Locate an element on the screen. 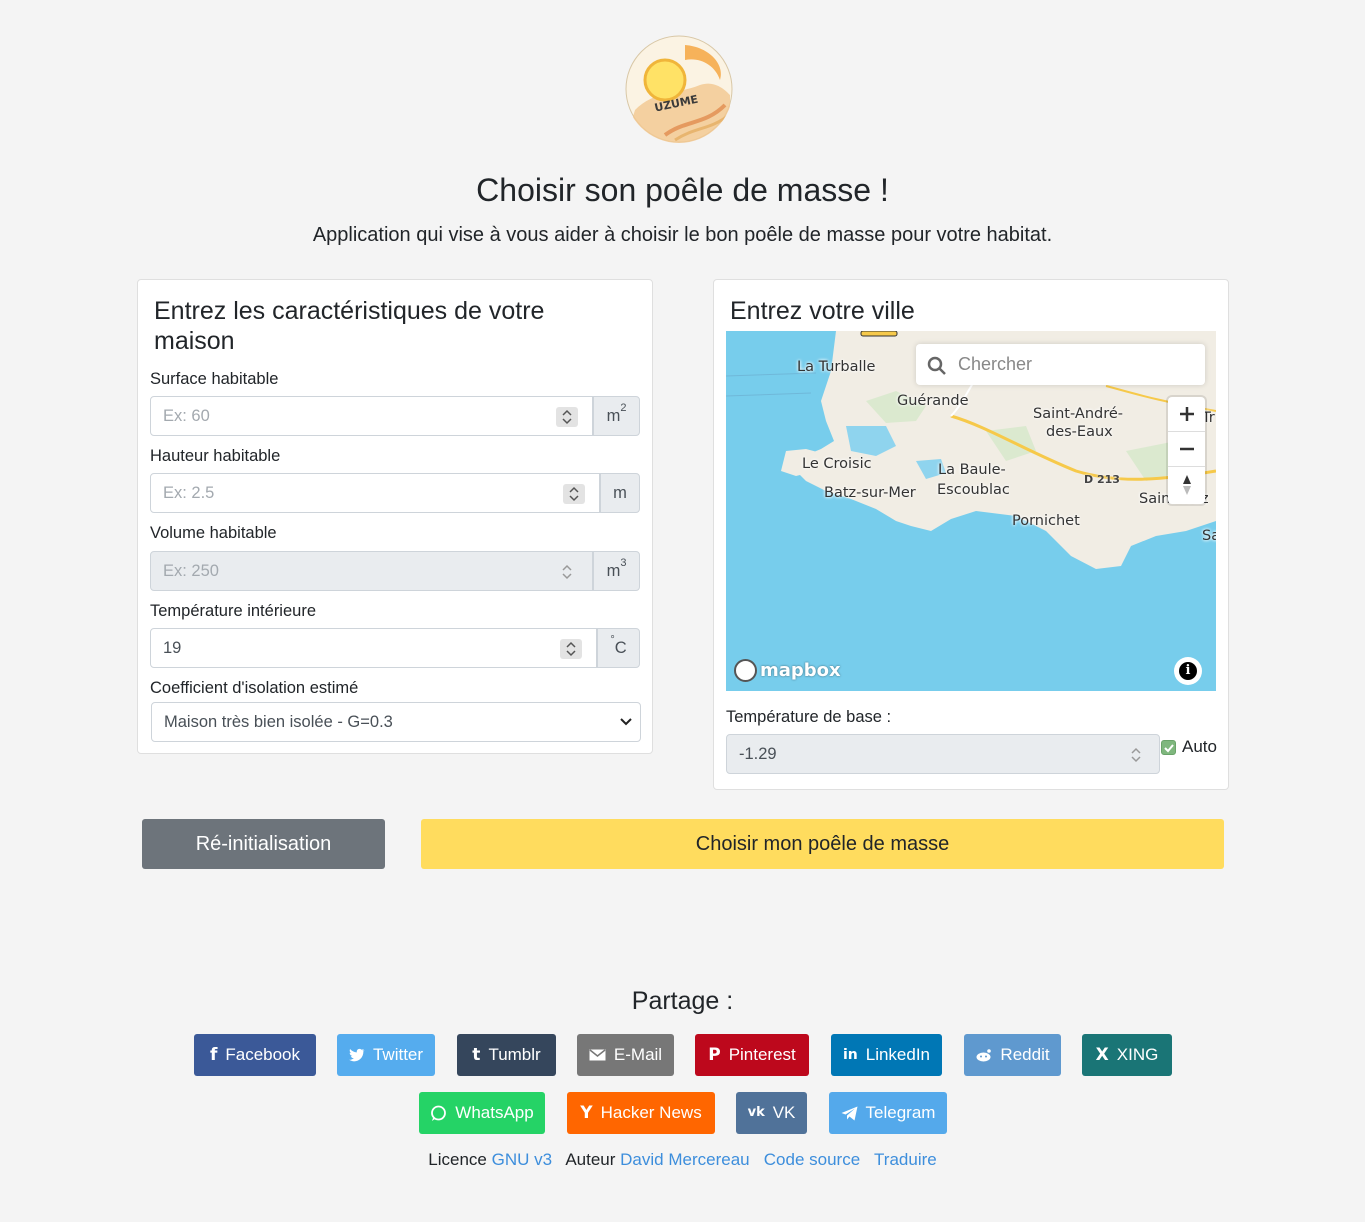 Image resolution: width=1365 pixels, height=1222 pixels. volume-label: Volume habitable is located at coordinates (213, 533).